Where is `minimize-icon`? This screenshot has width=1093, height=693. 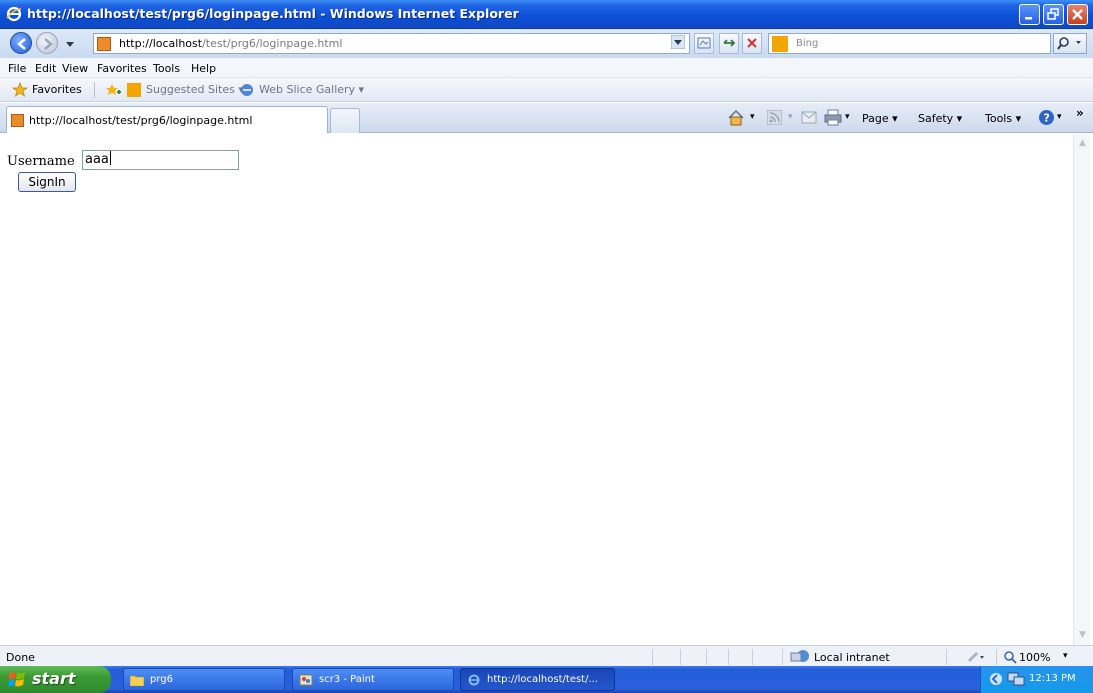
minimize-icon is located at coordinates (1028, 18).